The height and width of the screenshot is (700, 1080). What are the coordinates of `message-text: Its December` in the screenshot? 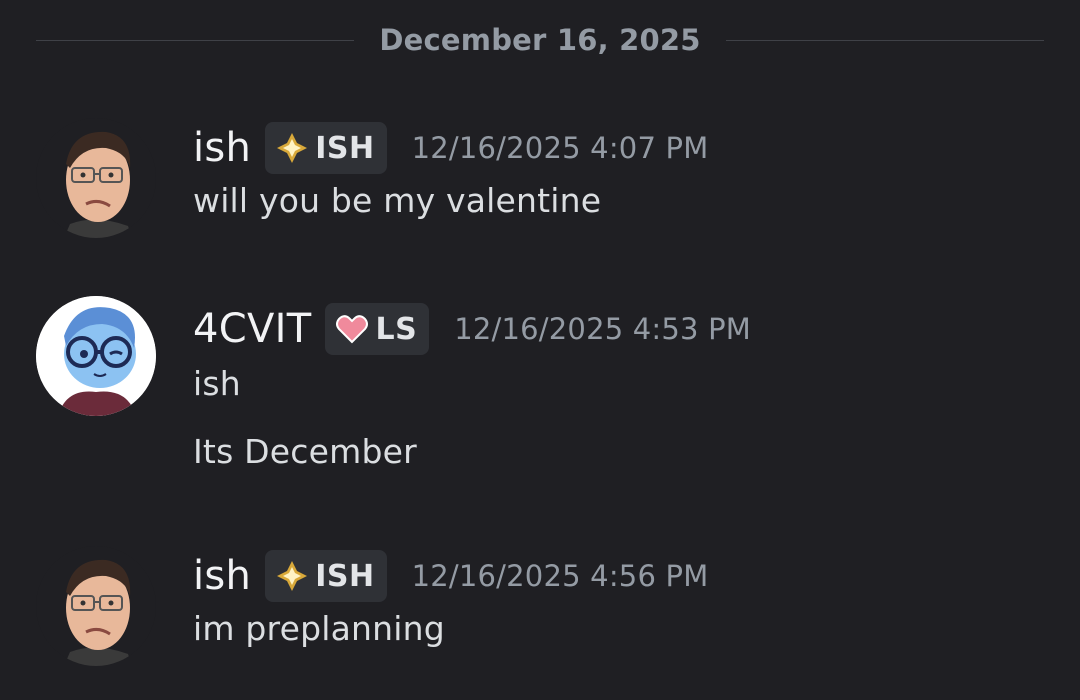 It's located at (305, 451).